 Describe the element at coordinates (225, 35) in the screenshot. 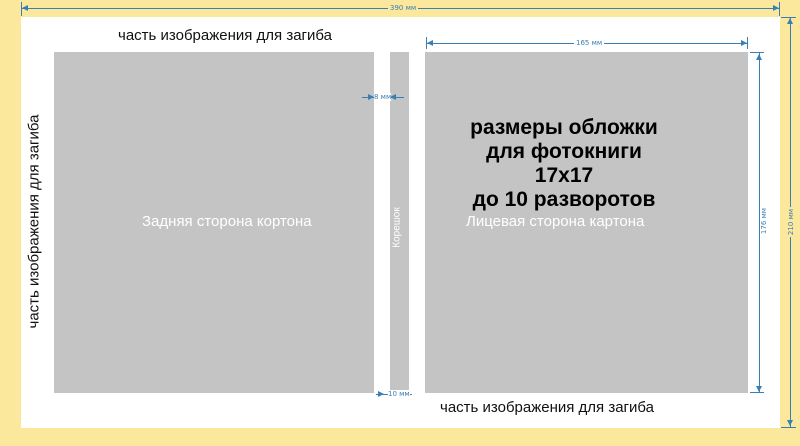

I see `fold-label-top: часть изображения для загиба` at that location.